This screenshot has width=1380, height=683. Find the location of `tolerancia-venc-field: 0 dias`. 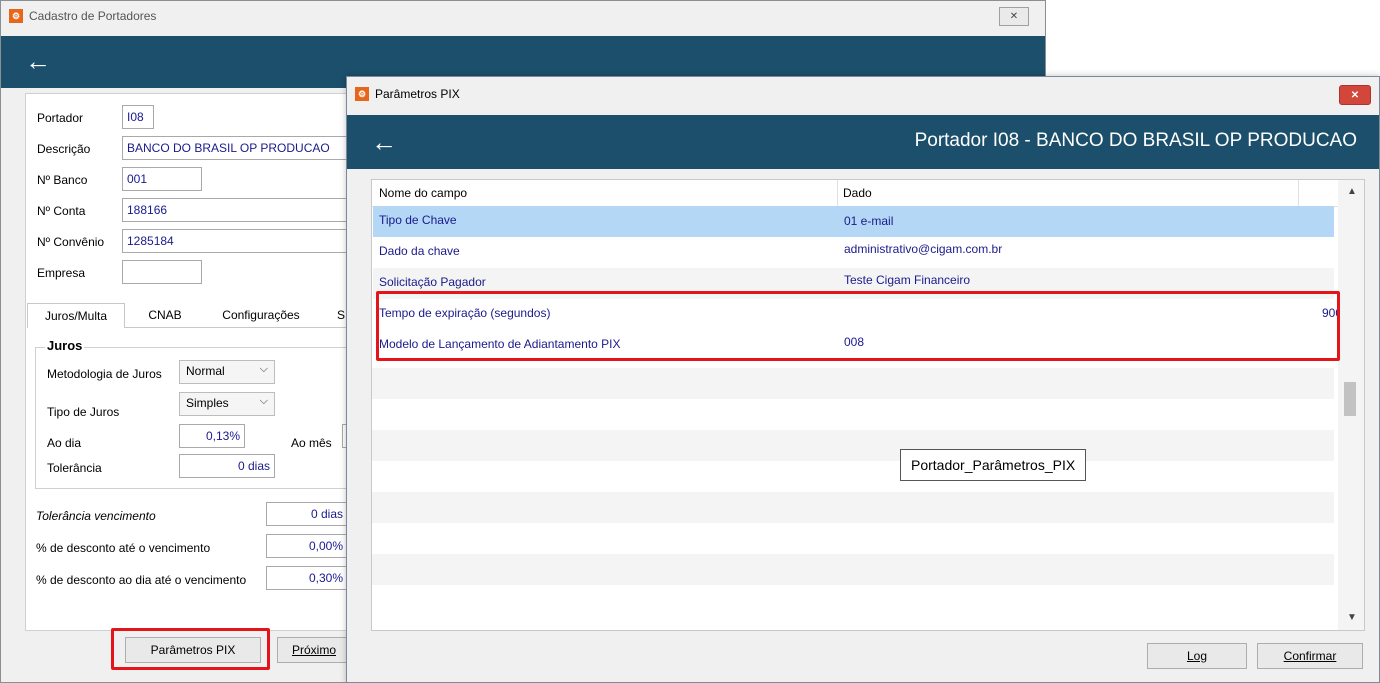

tolerancia-venc-field: 0 dias is located at coordinates (307, 514).